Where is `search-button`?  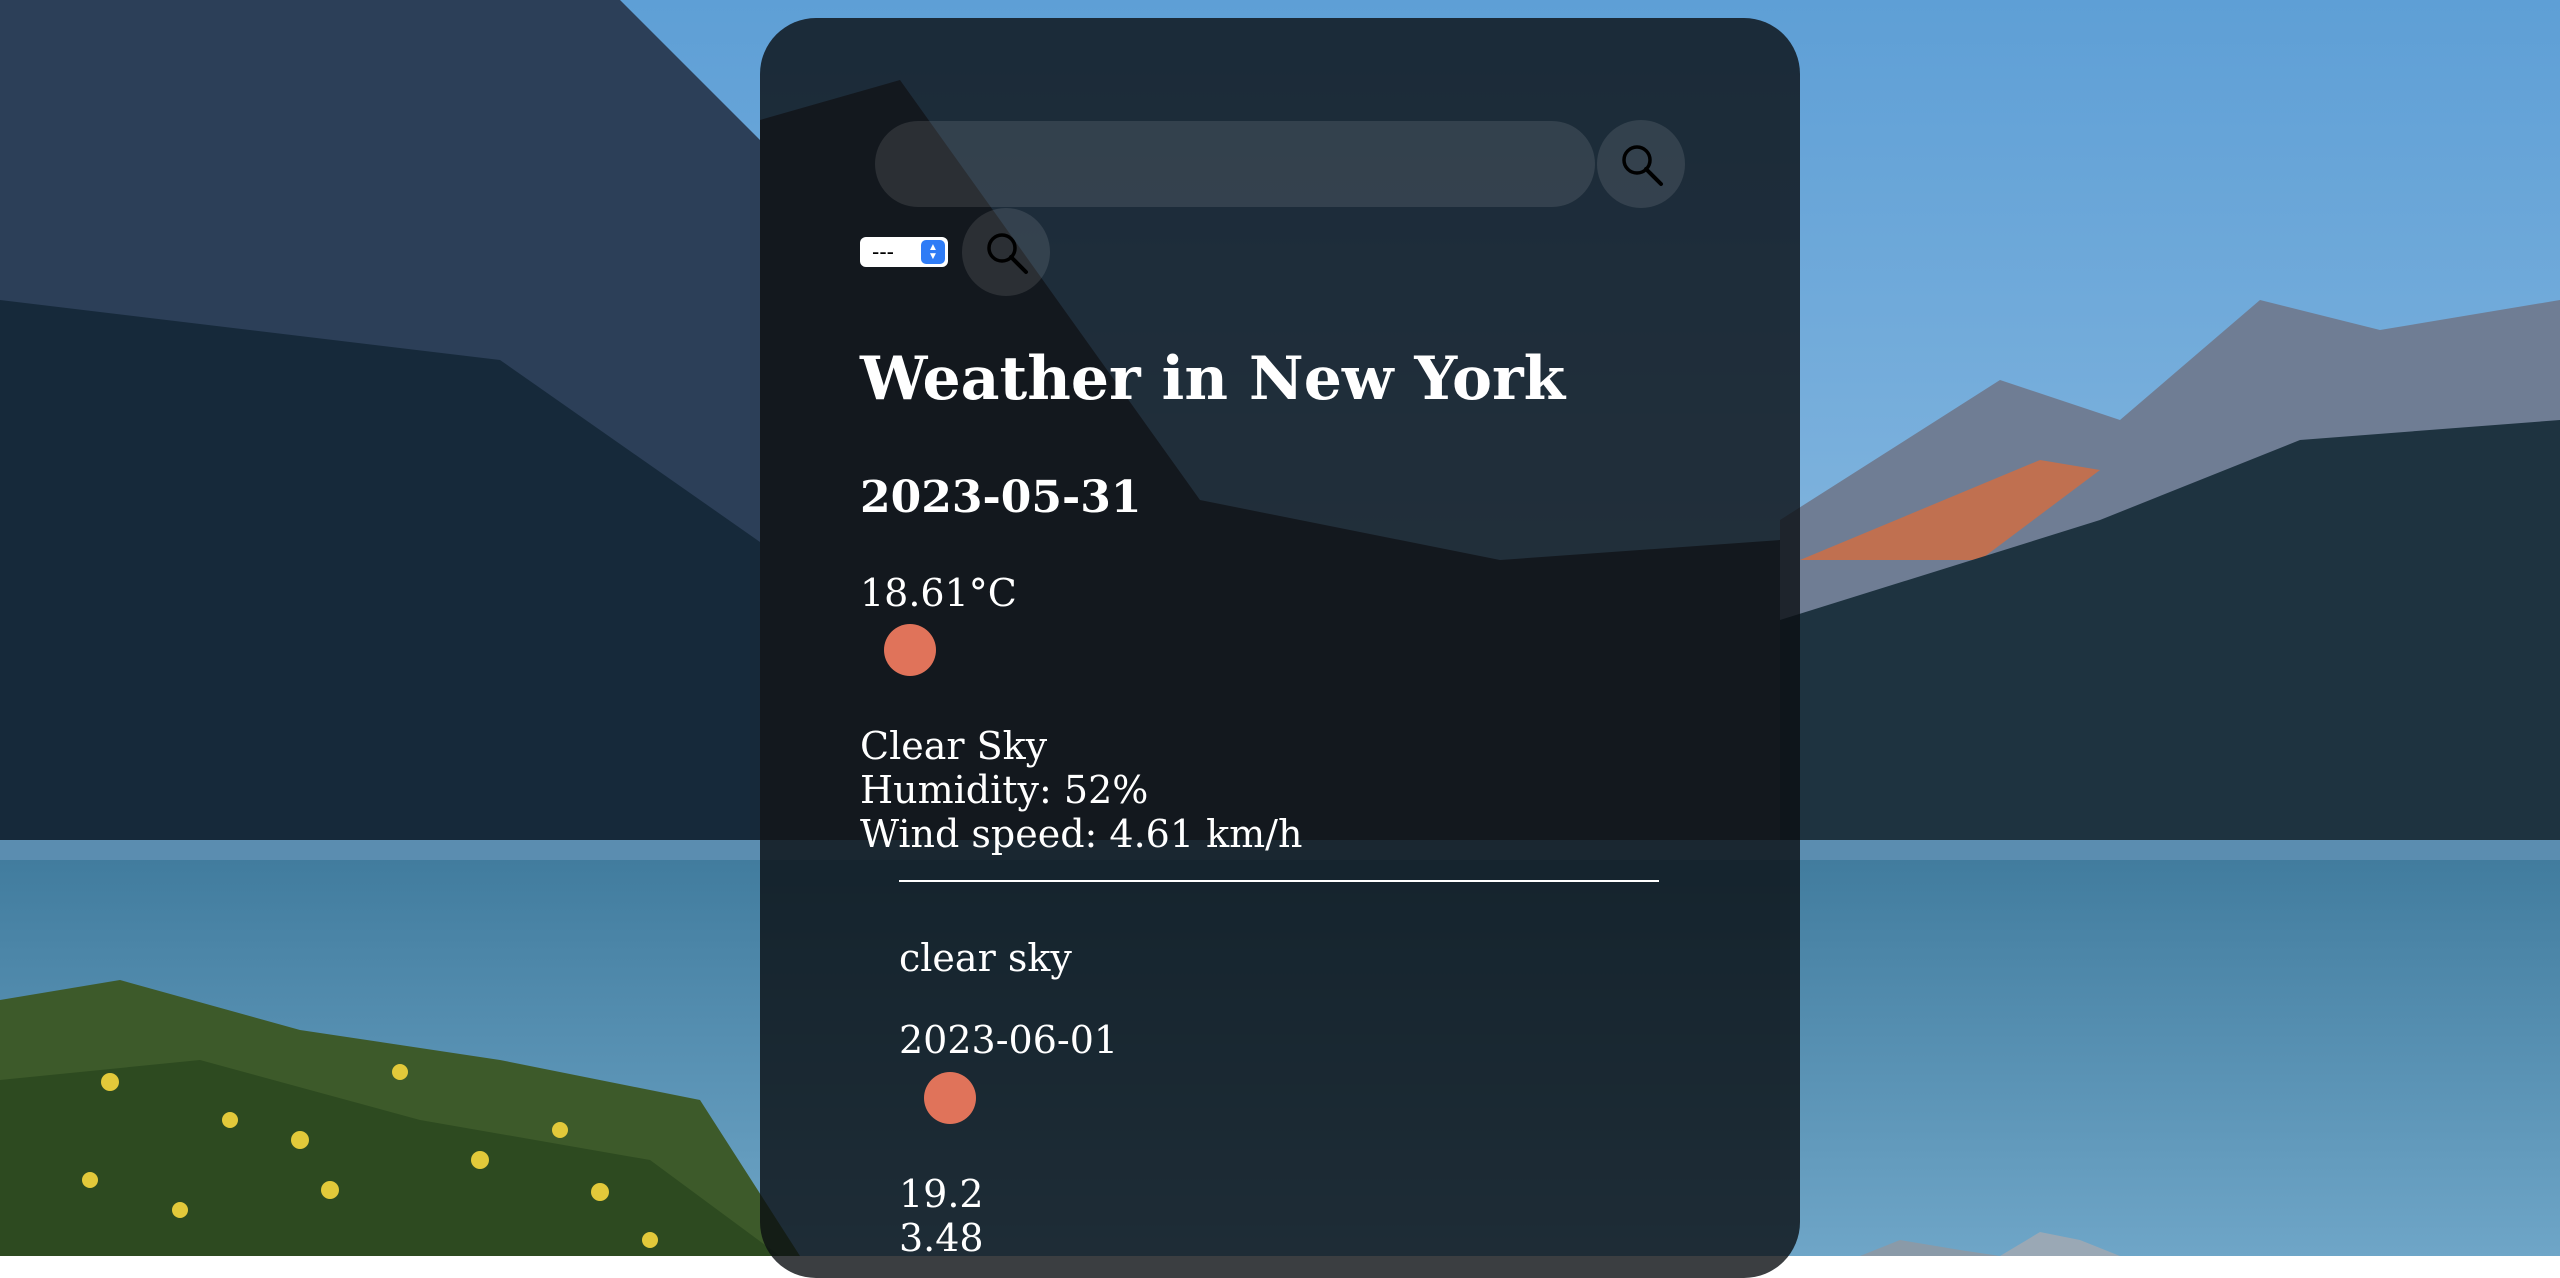 search-button is located at coordinates (1641, 164).